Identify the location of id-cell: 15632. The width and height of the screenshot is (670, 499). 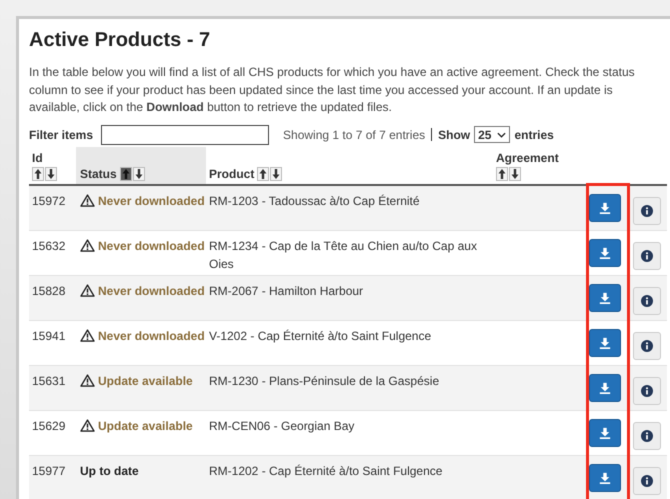
(52, 252).